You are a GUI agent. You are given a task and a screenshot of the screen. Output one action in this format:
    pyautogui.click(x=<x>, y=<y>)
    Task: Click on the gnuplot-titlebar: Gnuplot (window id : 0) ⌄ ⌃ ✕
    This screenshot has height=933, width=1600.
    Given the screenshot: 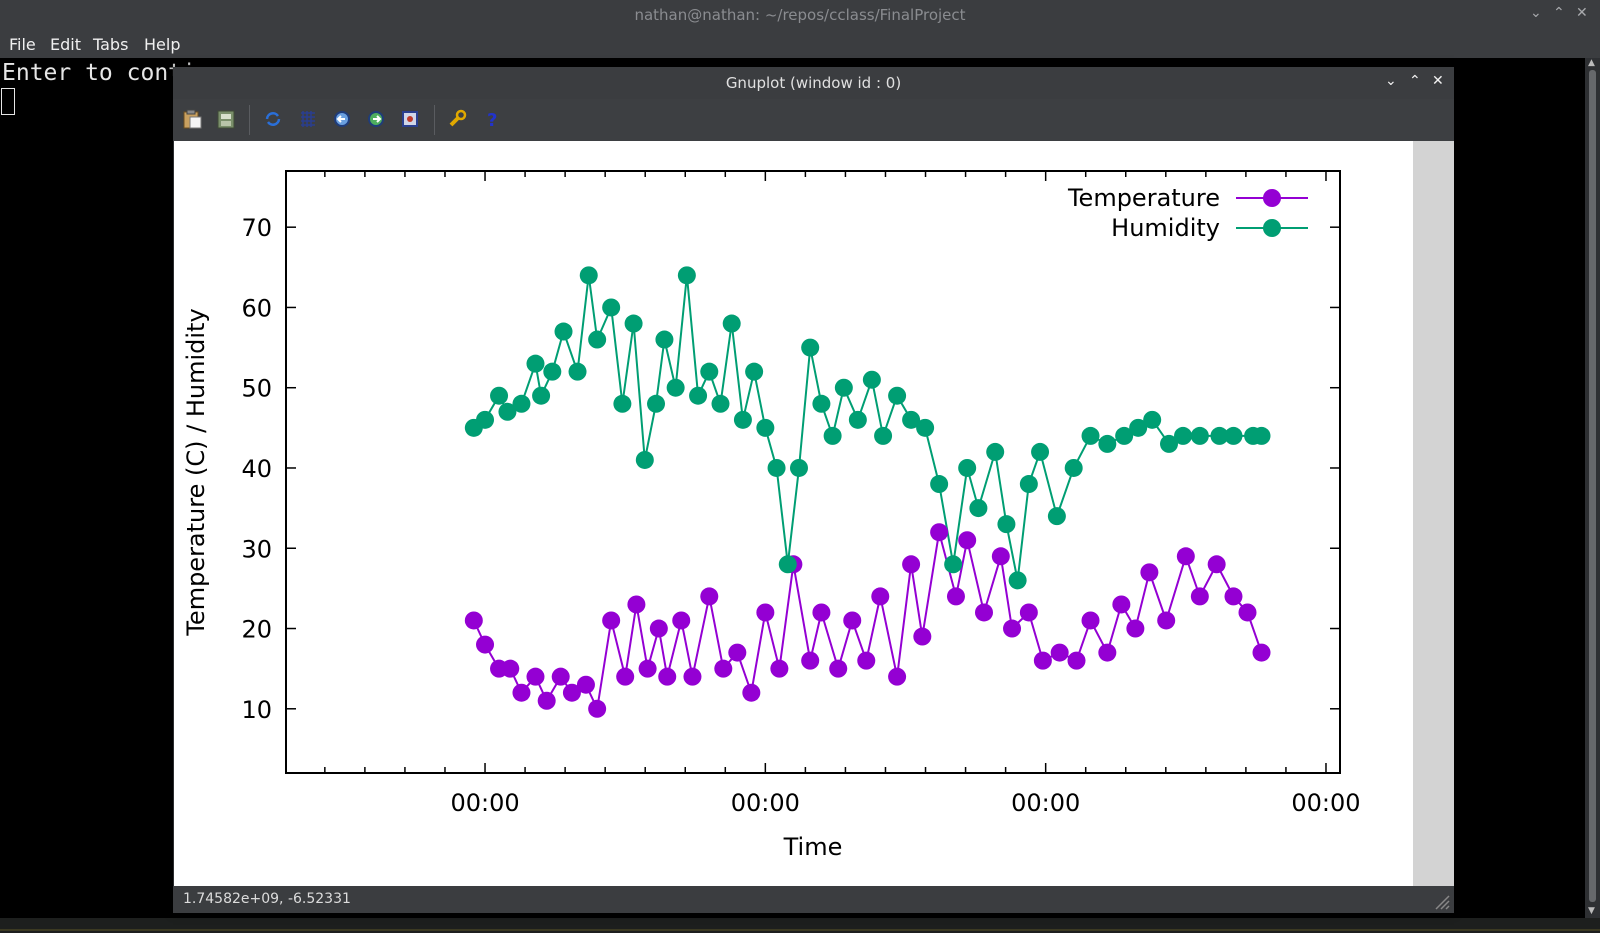 What is the action you would take?
    pyautogui.click(x=813, y=83)
    